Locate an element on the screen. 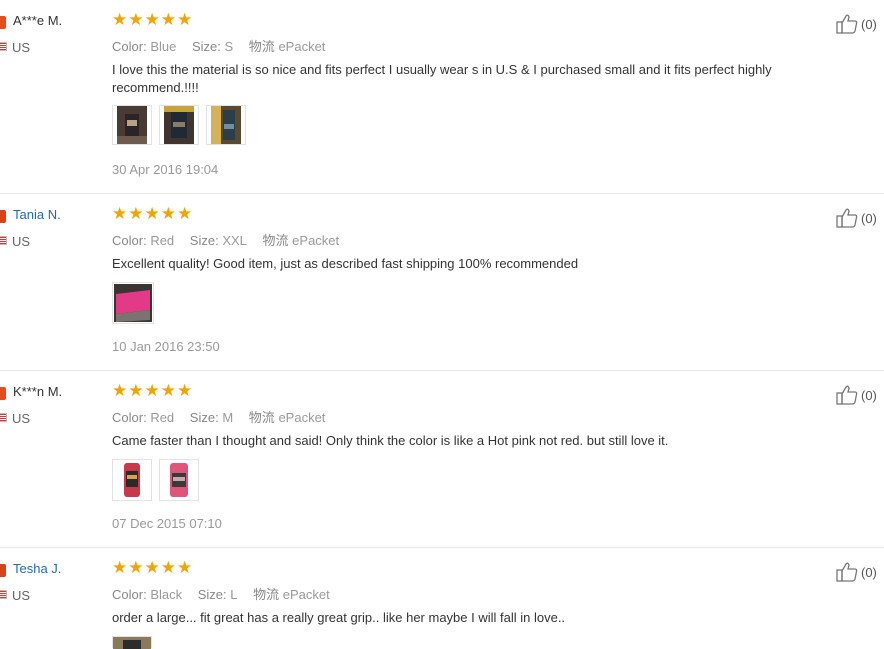 The image size is (884, 649). size-value: M is located at coordinates (228, 417).